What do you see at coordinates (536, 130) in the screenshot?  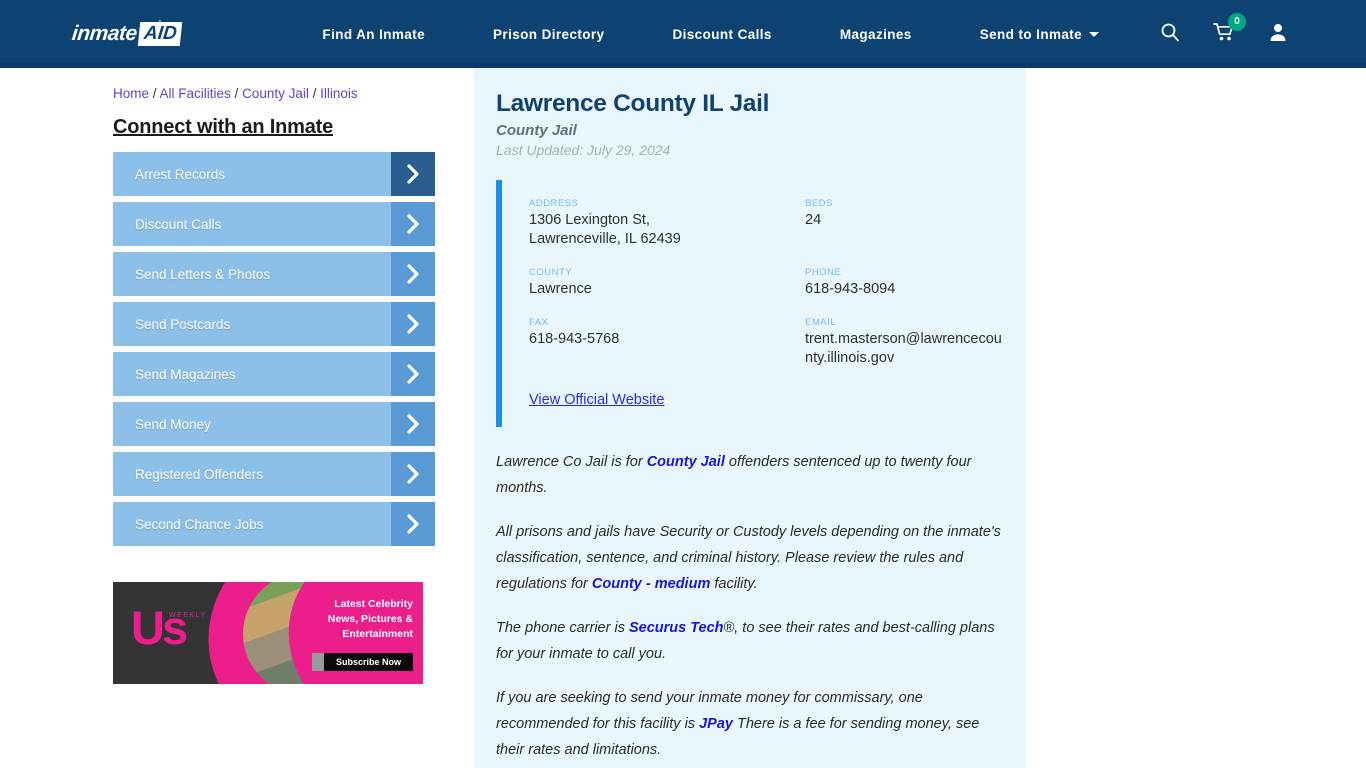 I see `facility-type-label: County Jail` at bounding box center [536, 130].